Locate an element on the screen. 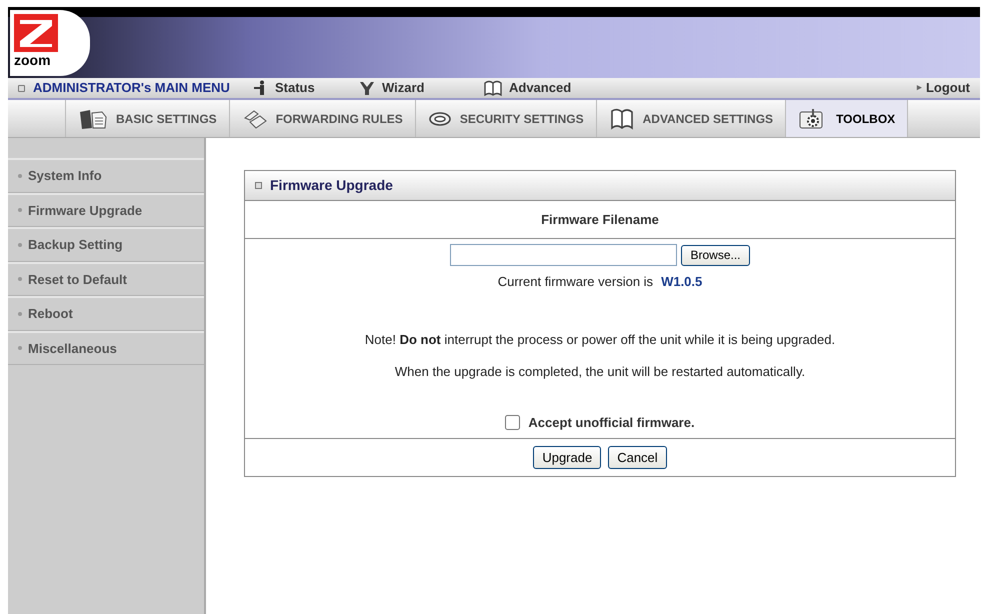  panel-title: Firmware Upgrade is located at coordinates (331, 185).